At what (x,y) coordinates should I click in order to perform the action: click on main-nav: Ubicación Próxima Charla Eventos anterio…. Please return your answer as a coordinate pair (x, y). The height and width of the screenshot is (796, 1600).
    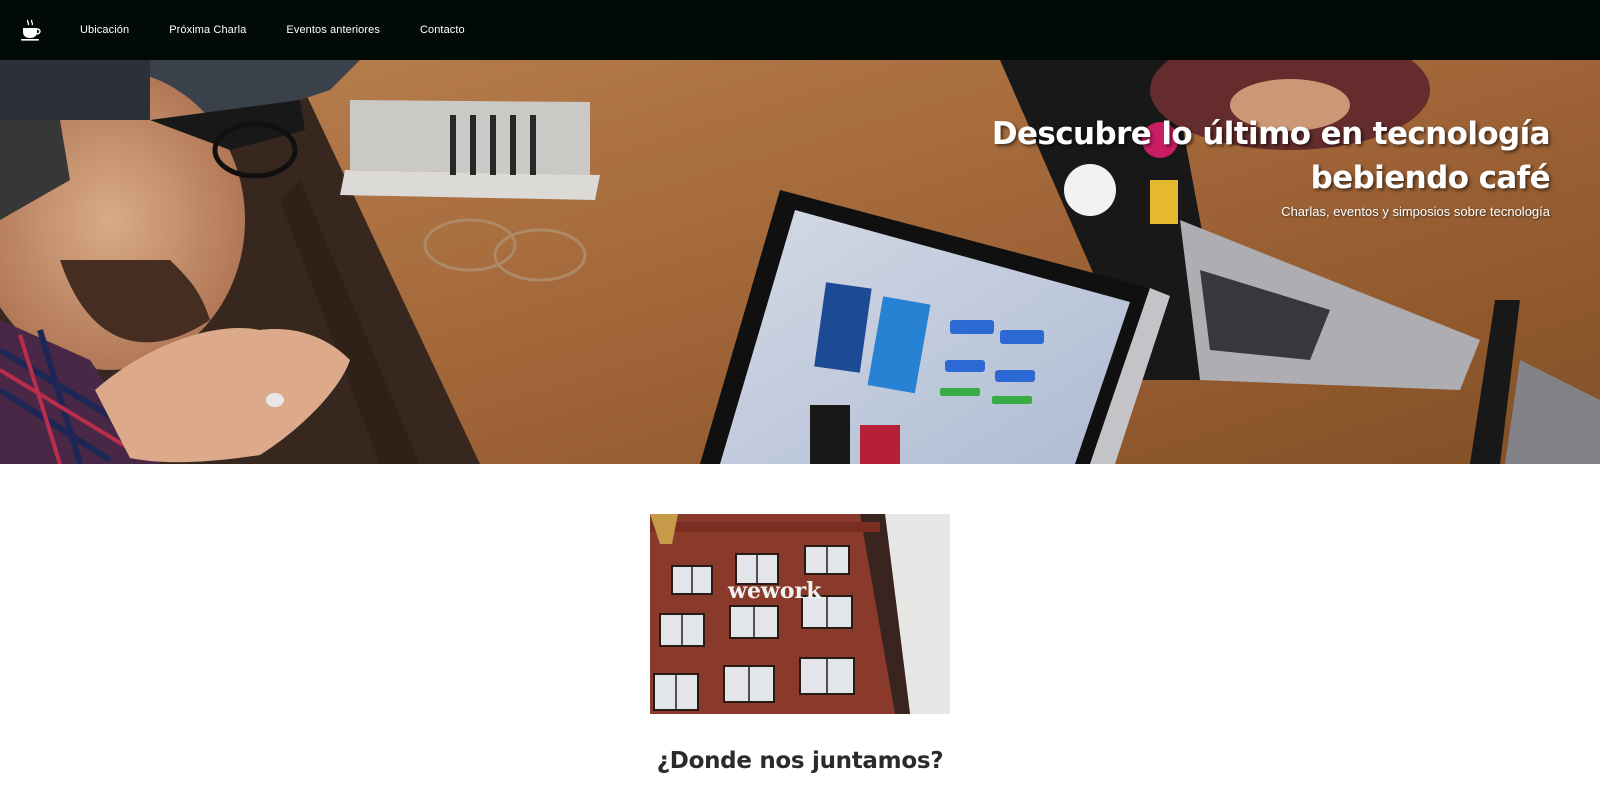
    Looking at the image, I should click on (292, 30).